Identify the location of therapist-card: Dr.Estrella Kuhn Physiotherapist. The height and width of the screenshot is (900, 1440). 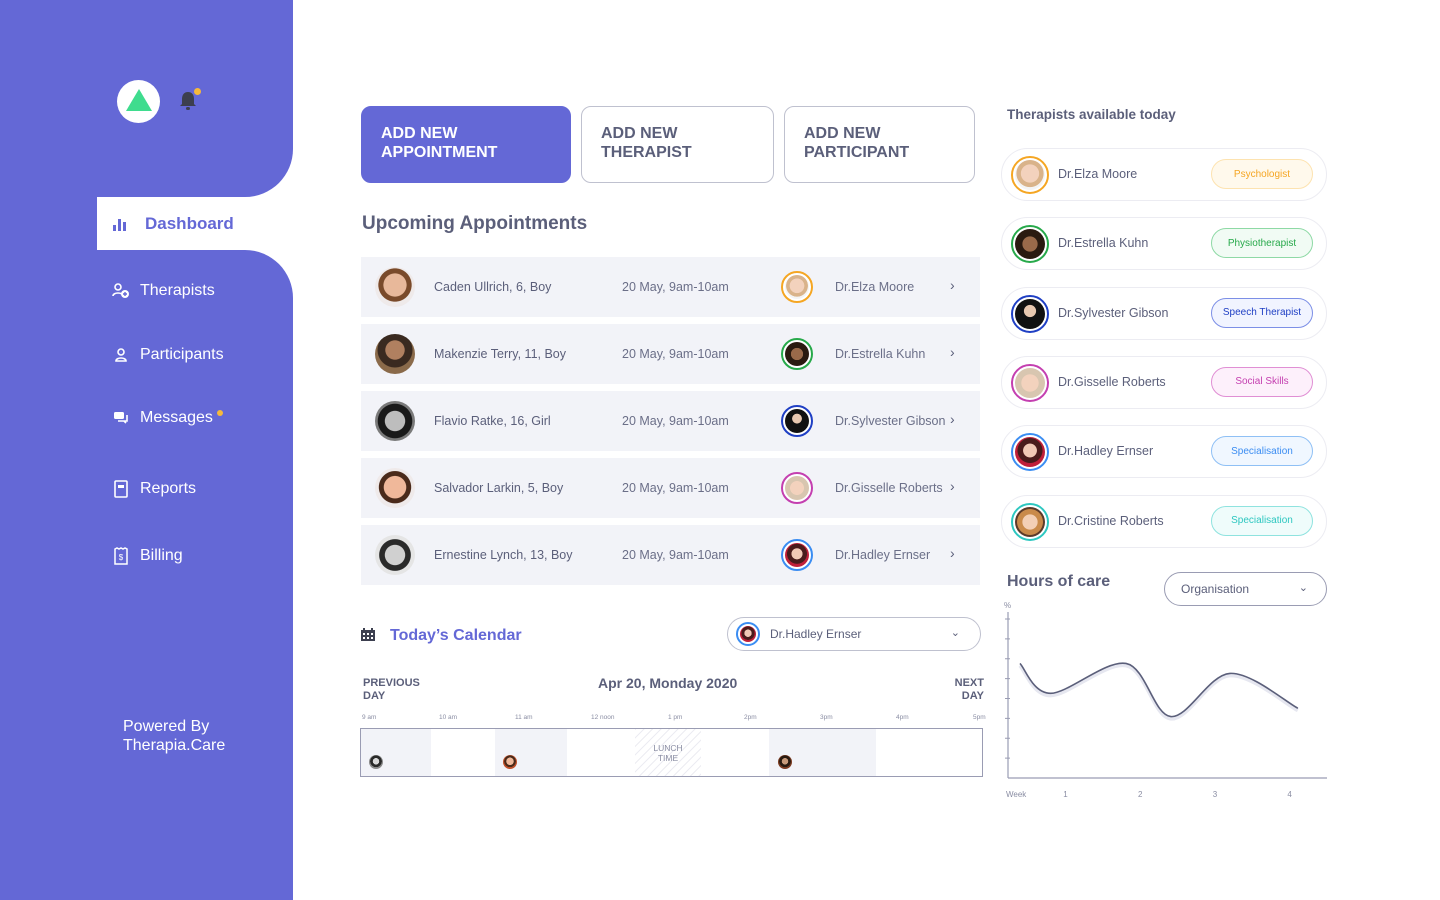
(1164, 244).